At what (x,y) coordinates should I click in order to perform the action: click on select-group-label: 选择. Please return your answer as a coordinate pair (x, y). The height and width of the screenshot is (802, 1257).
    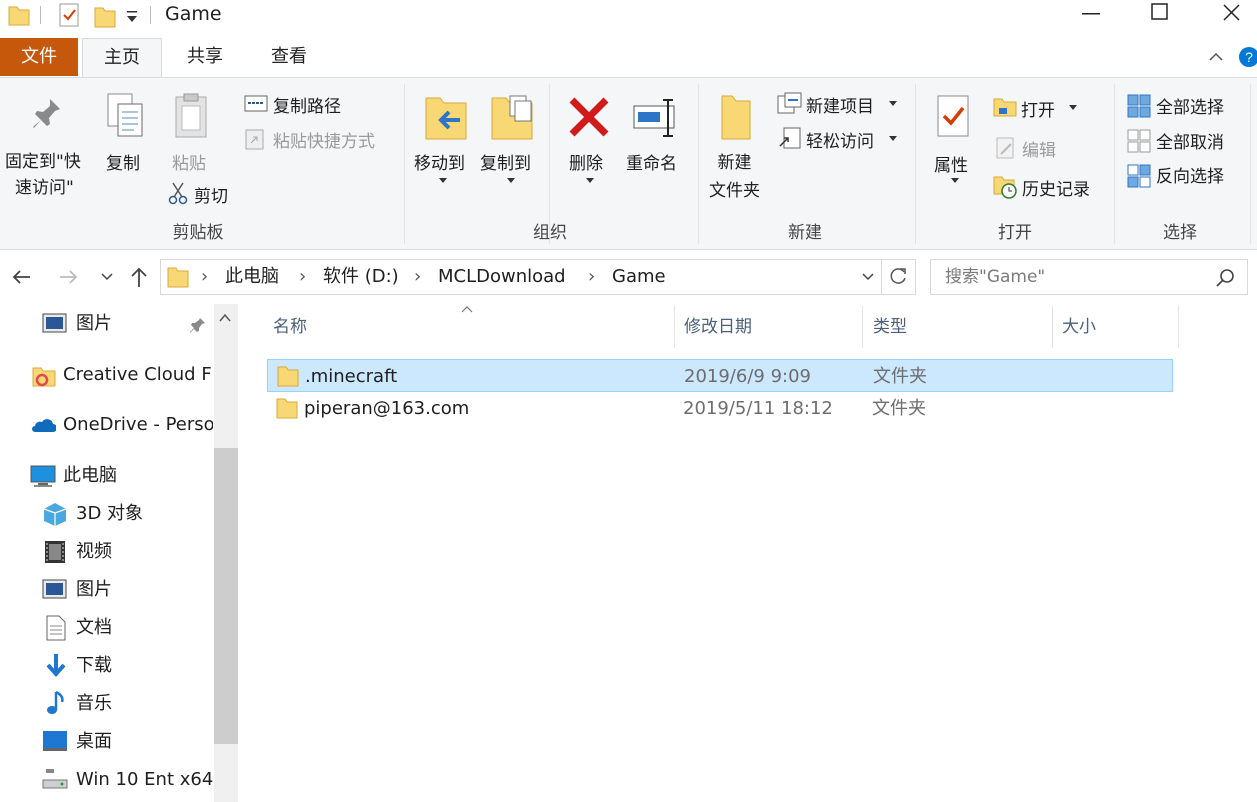
    Looking at the image, I should click on (1180, 233).